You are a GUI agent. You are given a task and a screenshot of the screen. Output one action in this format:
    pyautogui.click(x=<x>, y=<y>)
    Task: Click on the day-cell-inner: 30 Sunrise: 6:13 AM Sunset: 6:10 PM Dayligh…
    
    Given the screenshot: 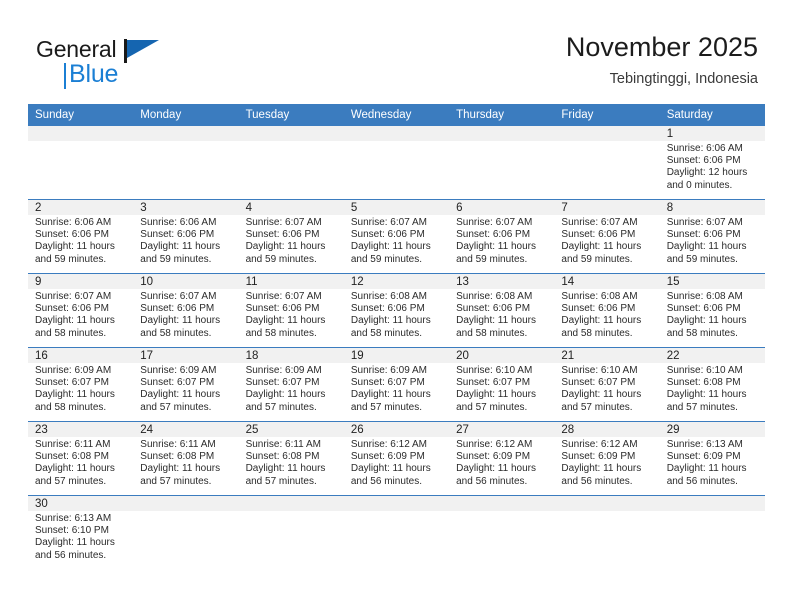 What is the action you would take?
    pyautogui.click(x=81, y=532)
    